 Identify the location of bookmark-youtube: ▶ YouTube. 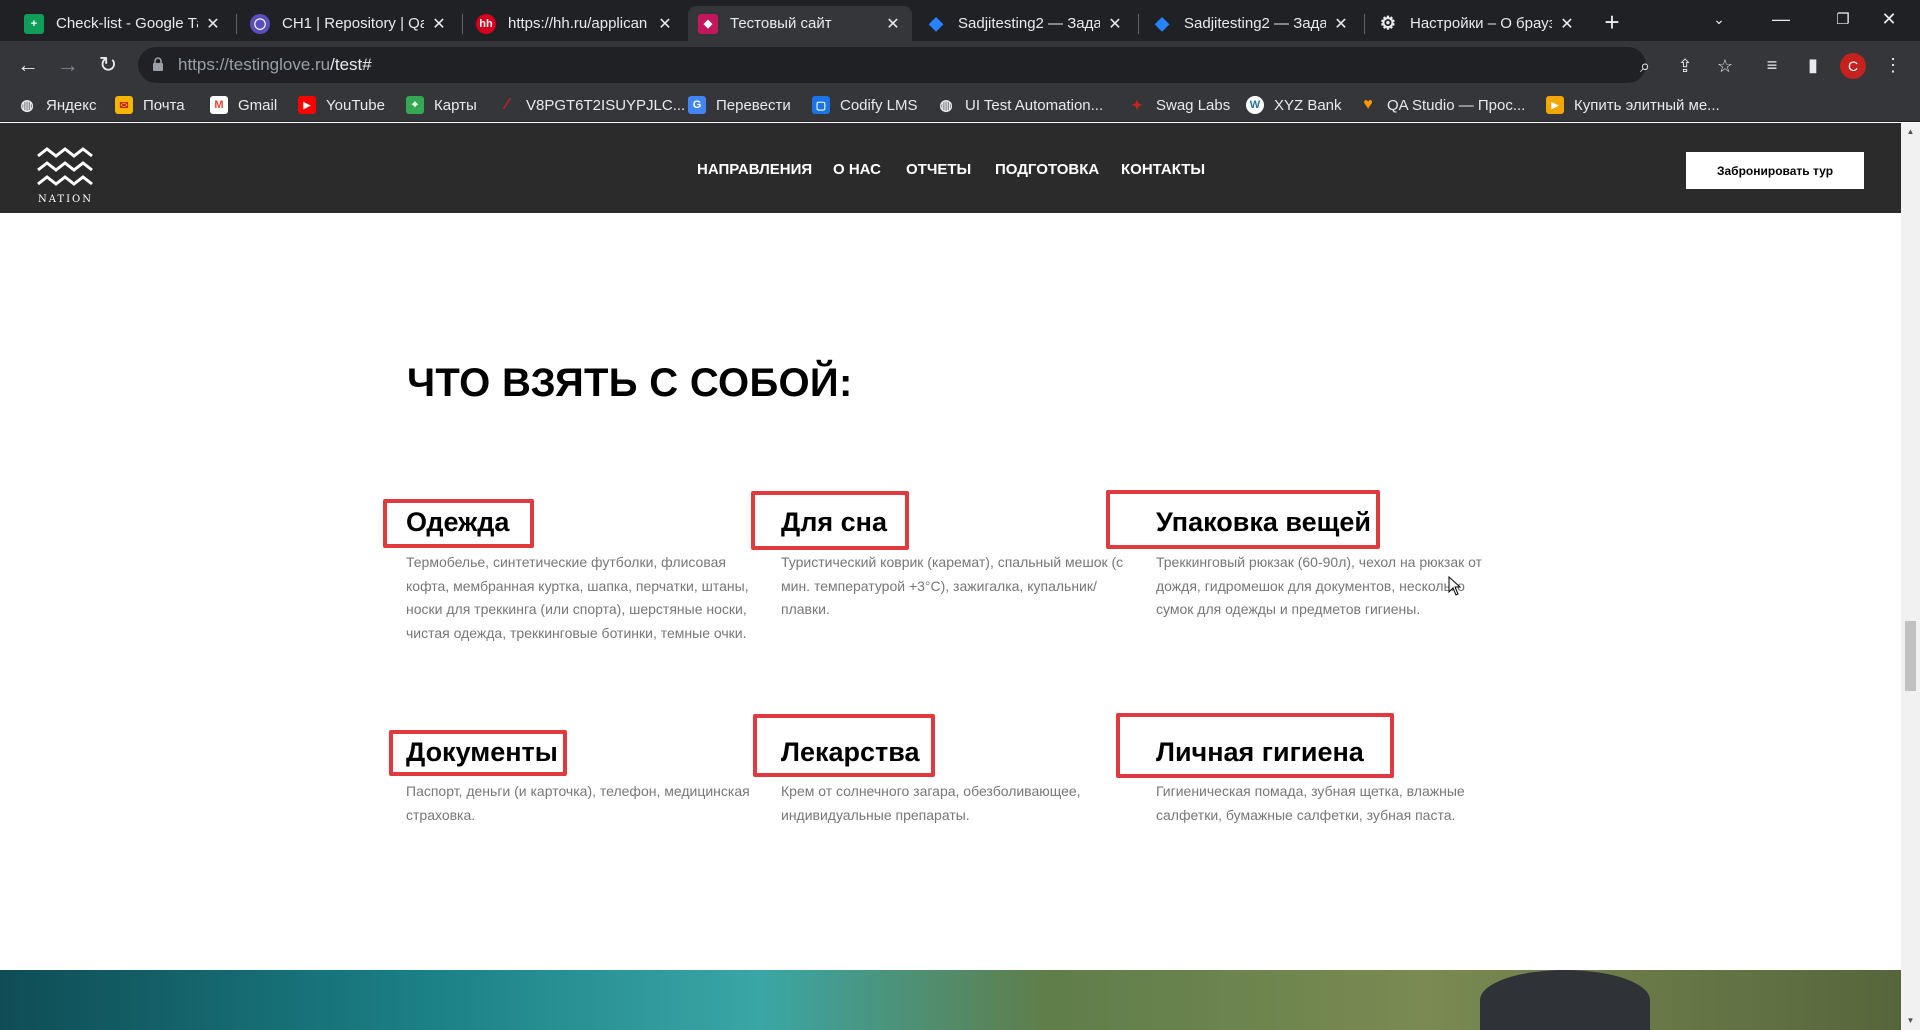
(341, 105).